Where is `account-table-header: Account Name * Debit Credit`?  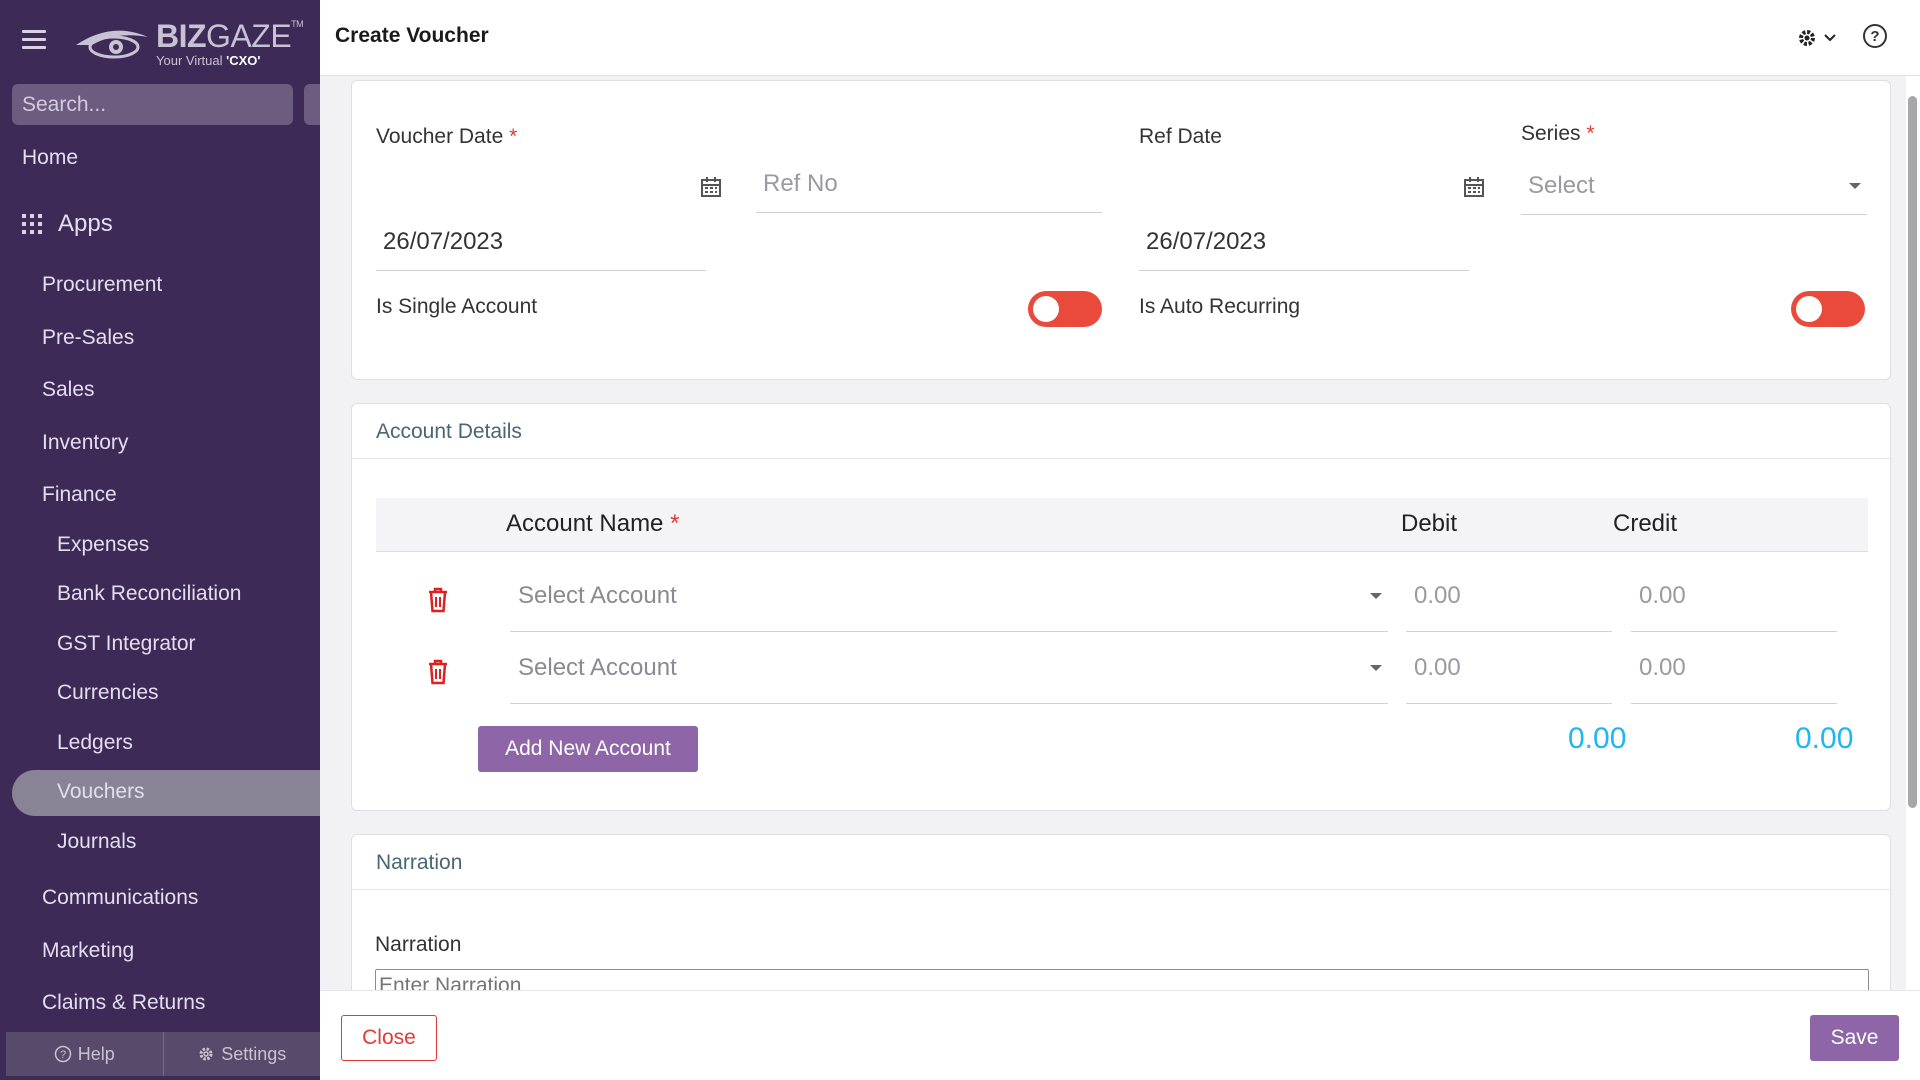 account-table-header: Account Name * Debit Credit is located at coordinates (1122, 525).